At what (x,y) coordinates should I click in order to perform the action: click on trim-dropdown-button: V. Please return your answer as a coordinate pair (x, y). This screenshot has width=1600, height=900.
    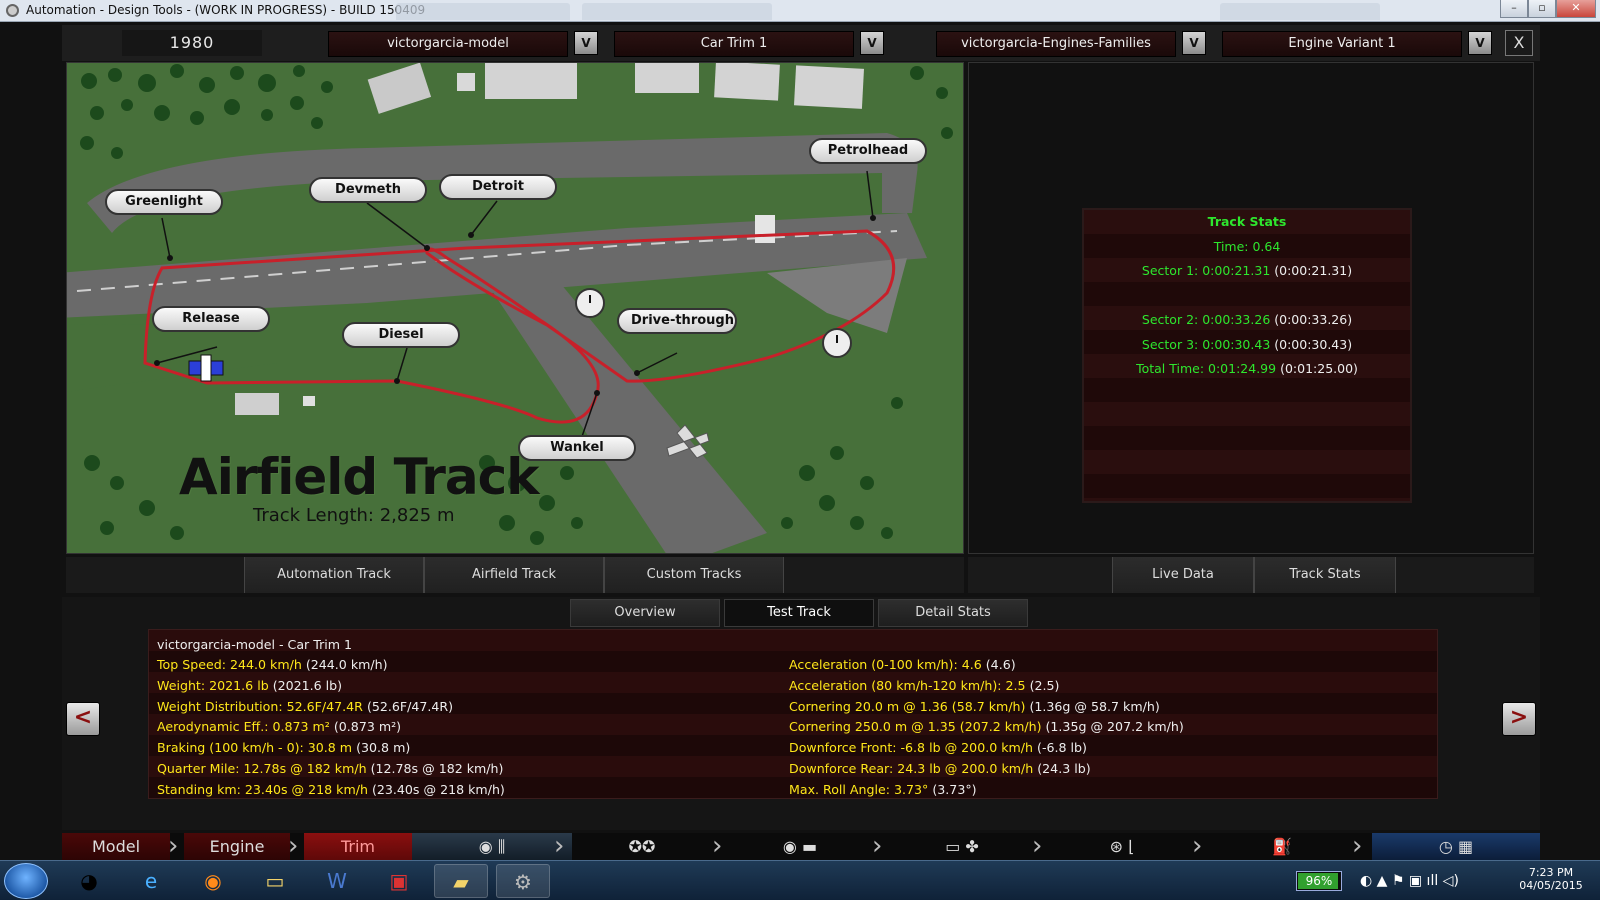
    Looking at the image, I should click on (872, 43).